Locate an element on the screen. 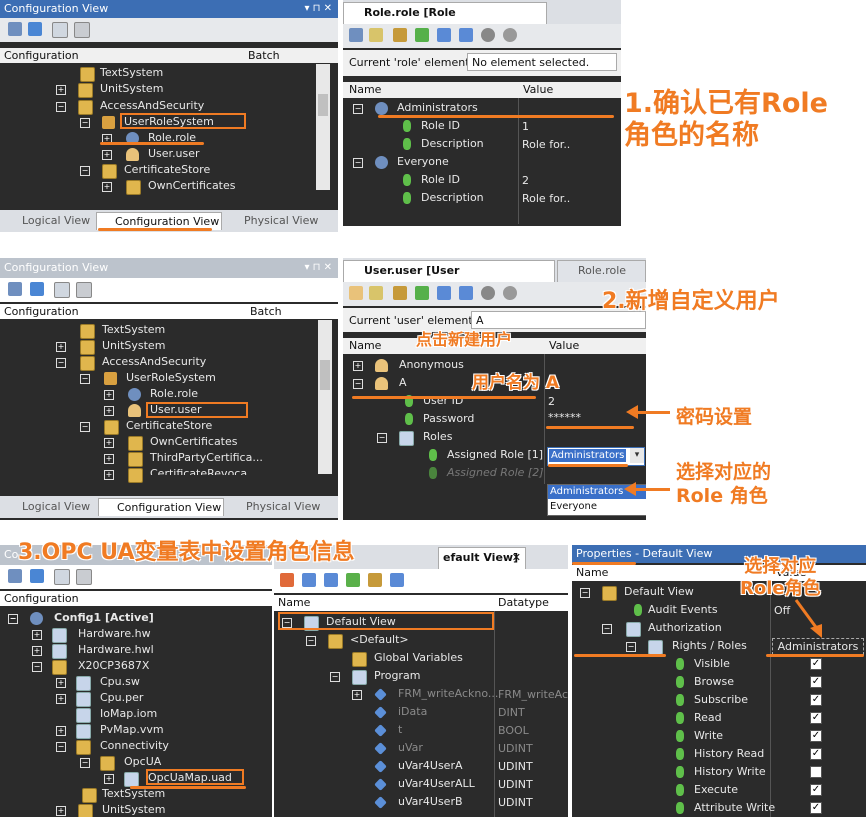 Image resolution: width=866 pixels, height=817 pixels. user-row-a: − A is located at coordinates (378, 383).